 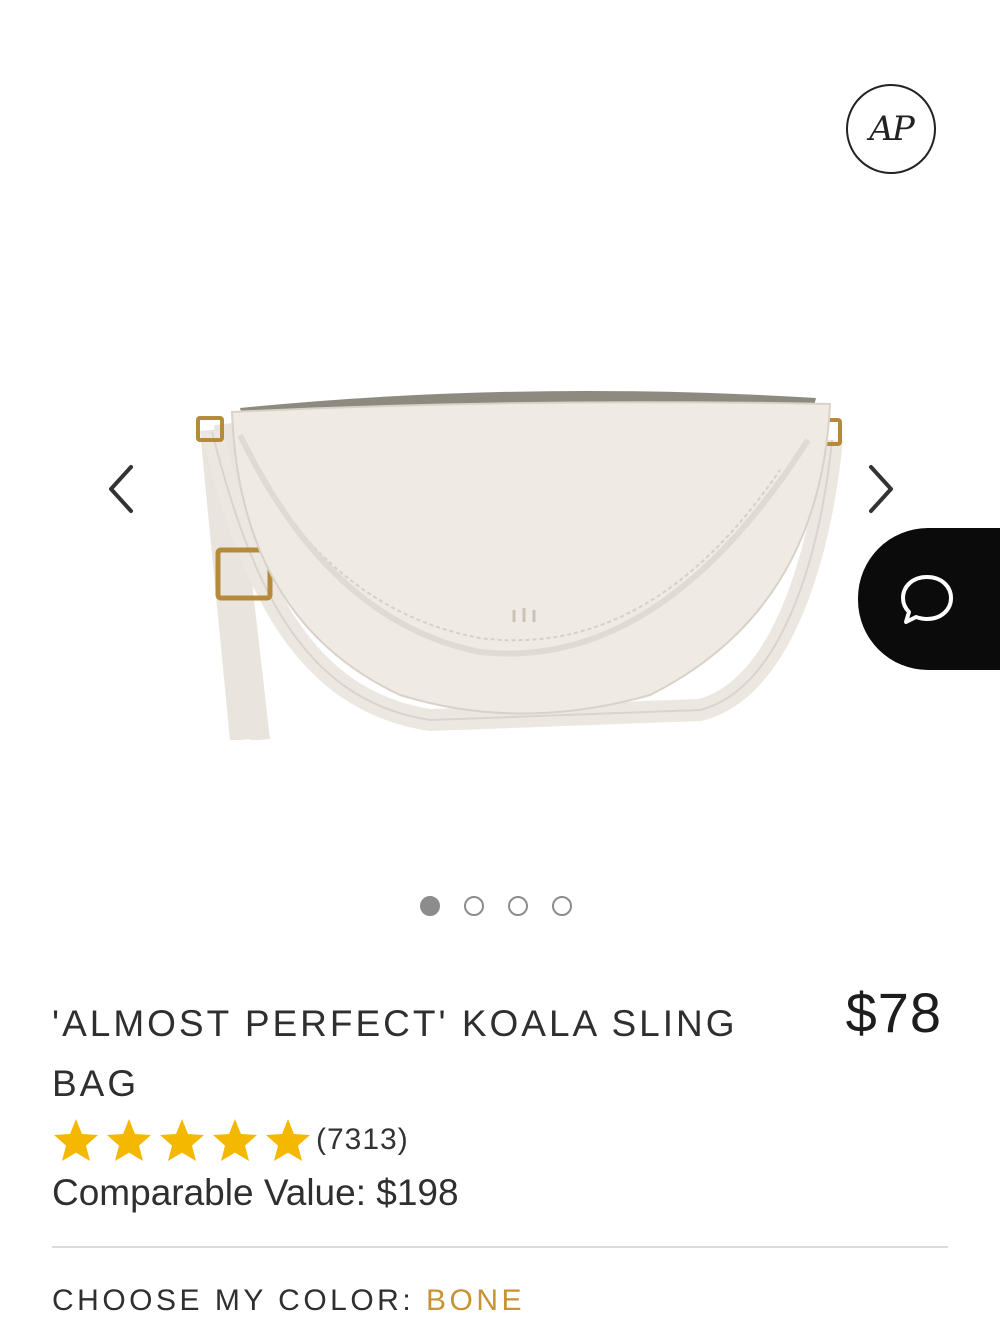 What do you see at coordinates (500, 1247) in the screenshot?
I see `divider` at bounding box center [500, 1247].